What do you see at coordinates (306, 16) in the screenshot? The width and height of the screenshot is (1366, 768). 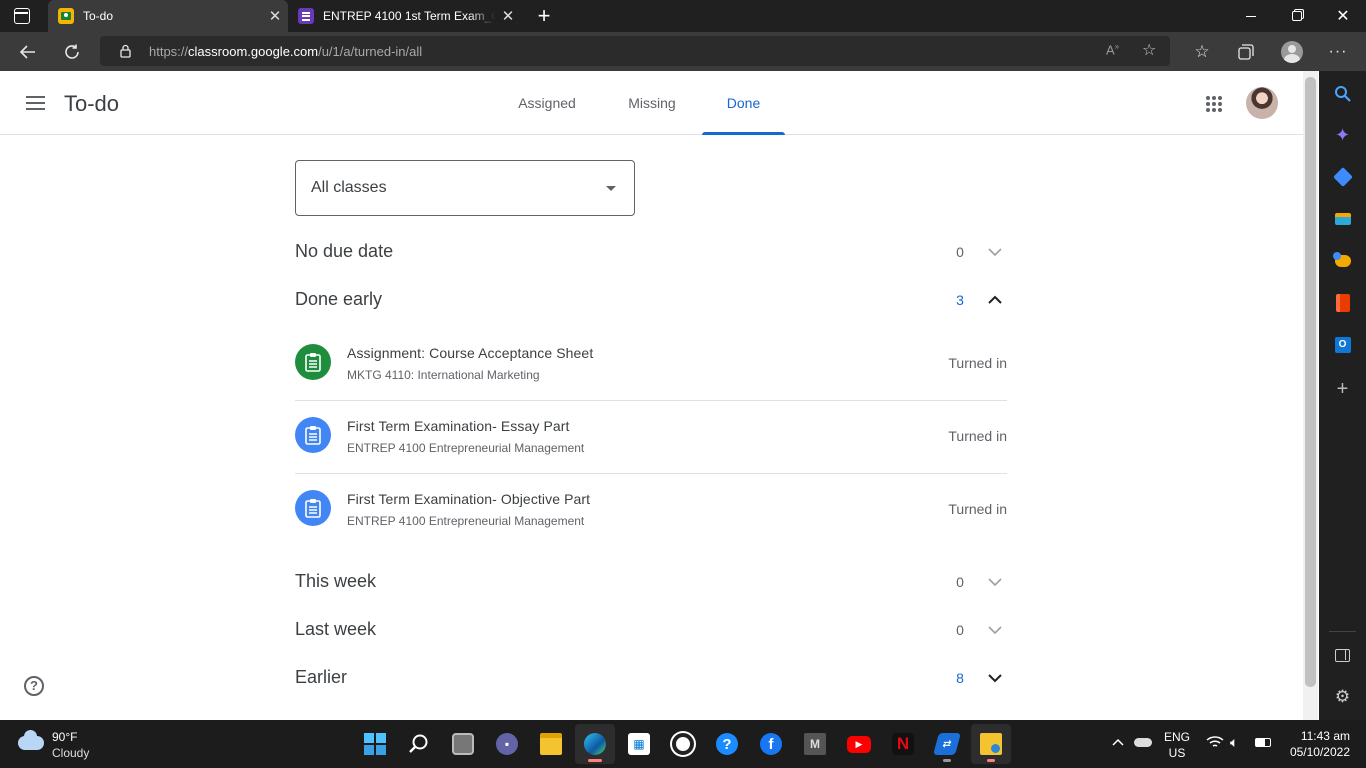 I see `google-forms-icon` at bounding box center [306, 16].